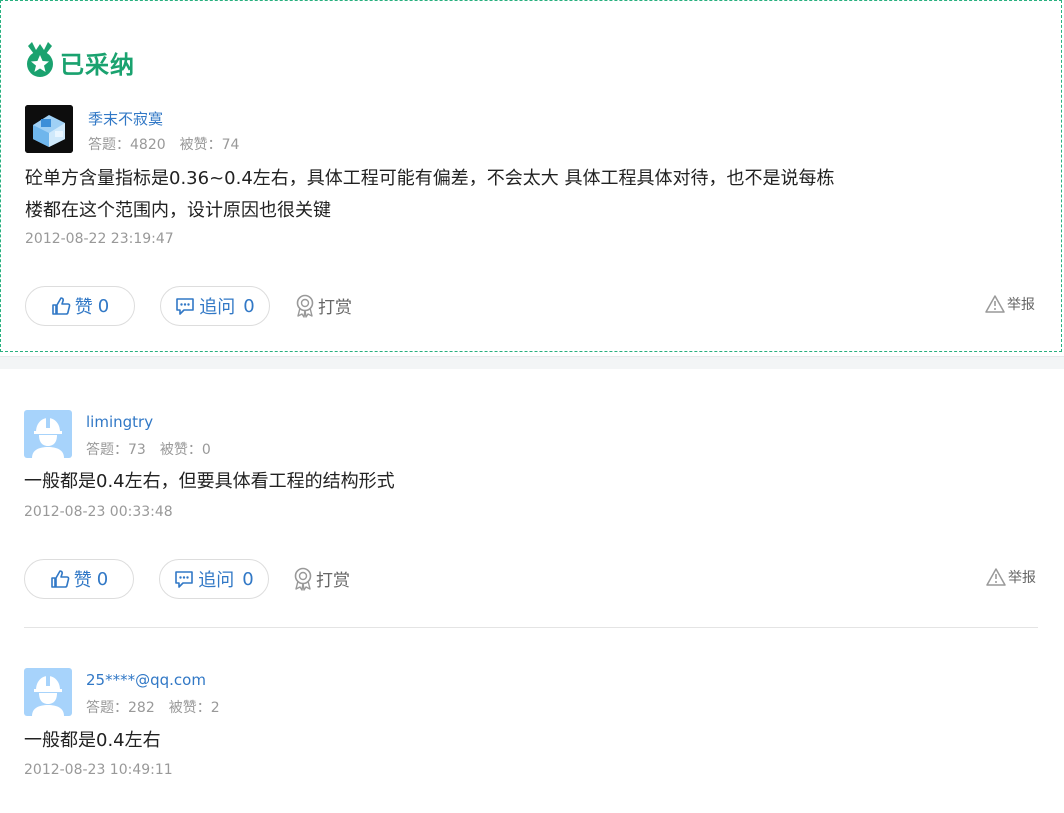 The height and width of the screenshot is (813, 1064). Describe the element at coordinates (119, 422) in the screenshot. I see `username: limingtry` at that location.